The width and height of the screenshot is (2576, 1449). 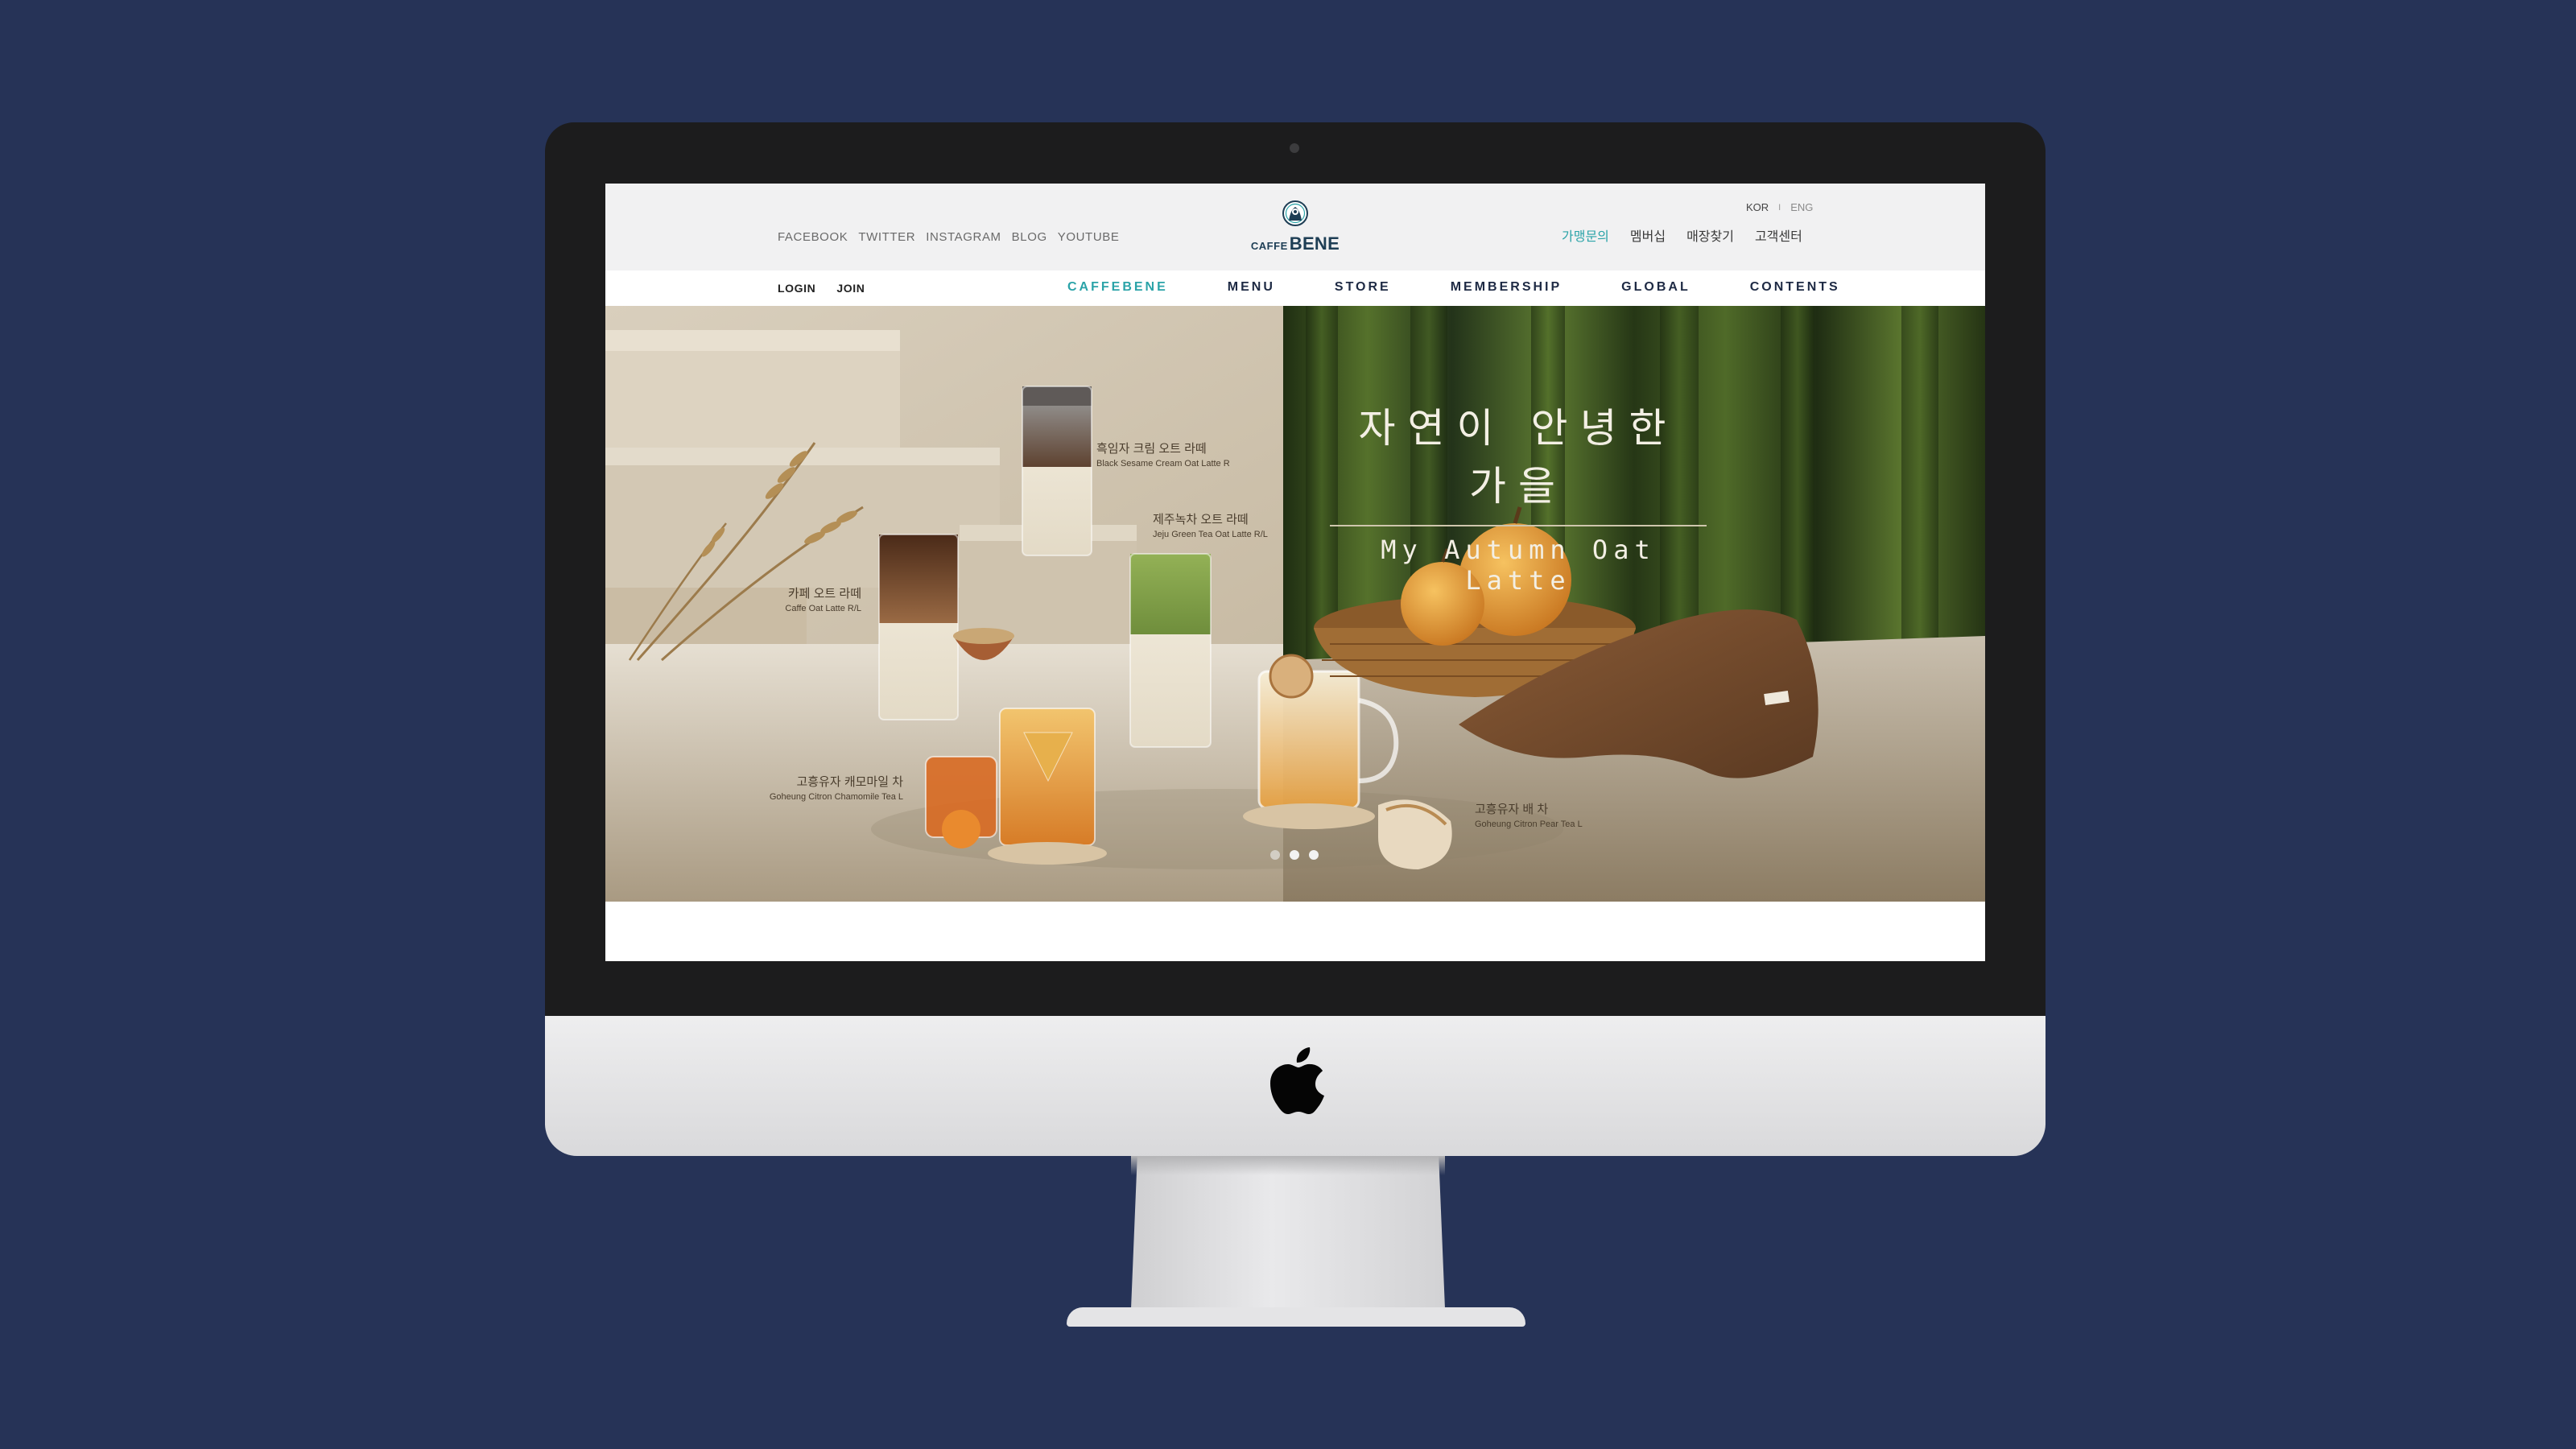 I want to click on product-label: 제주녹차 오트 라떼 Jeju Green Tea Oat Latte R/L, so click(x=1233, y=524).